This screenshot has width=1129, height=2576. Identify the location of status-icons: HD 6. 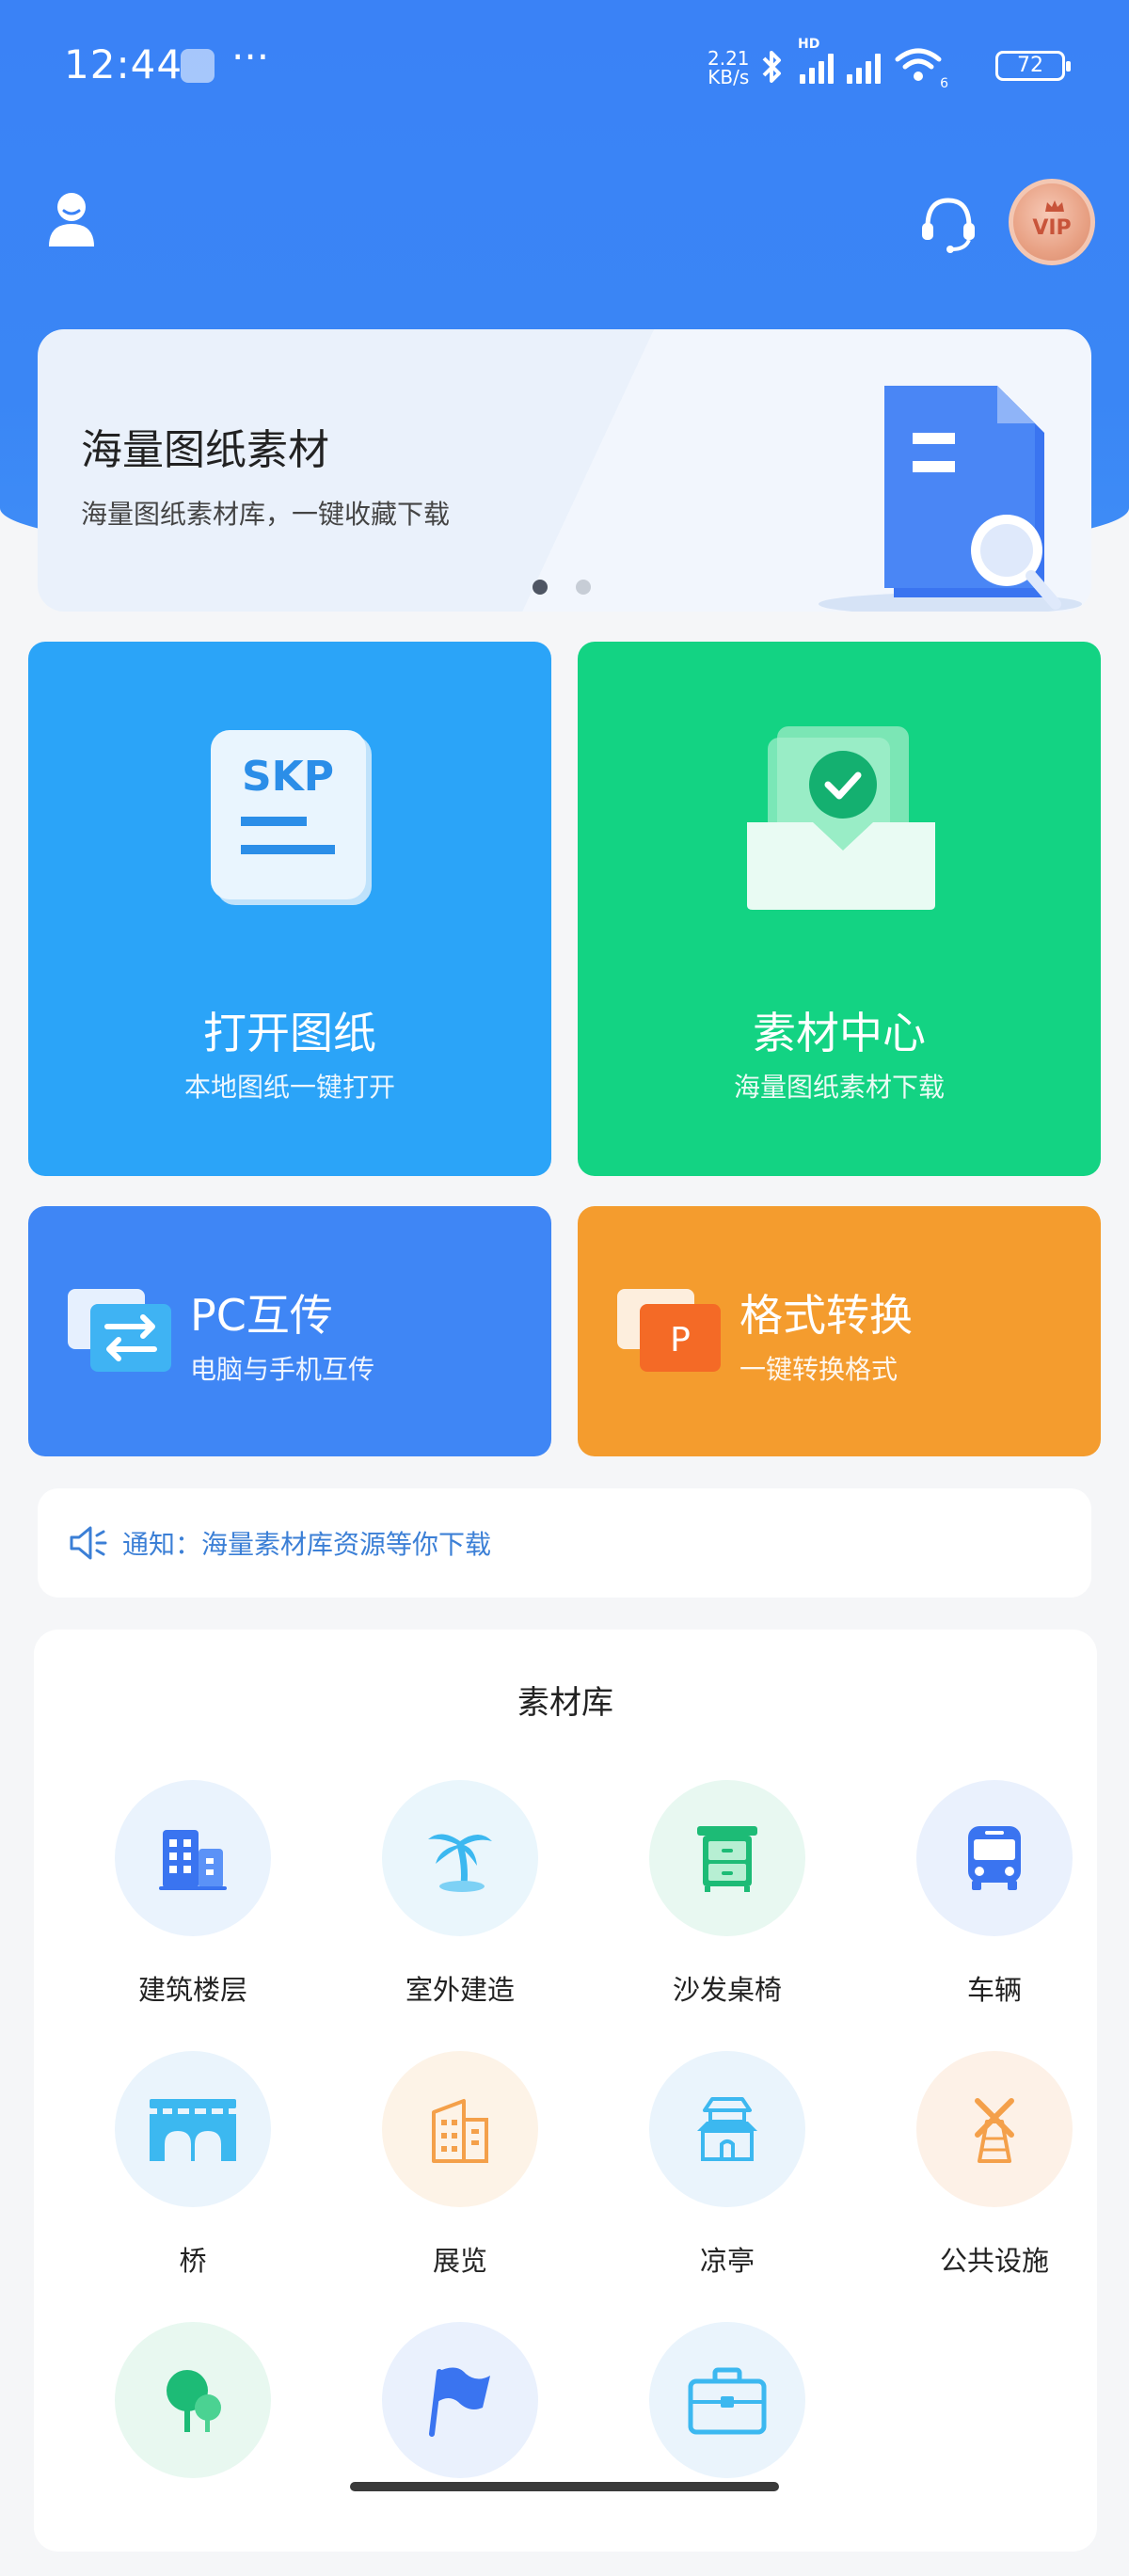
(853, 64).